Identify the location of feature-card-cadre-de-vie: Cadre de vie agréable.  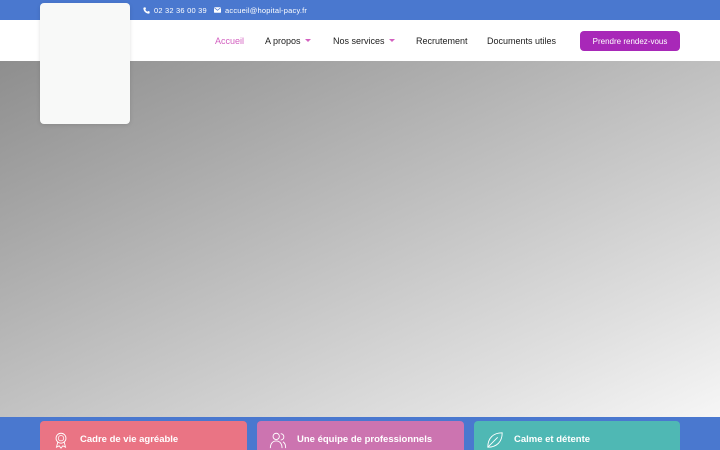
(143, 435).